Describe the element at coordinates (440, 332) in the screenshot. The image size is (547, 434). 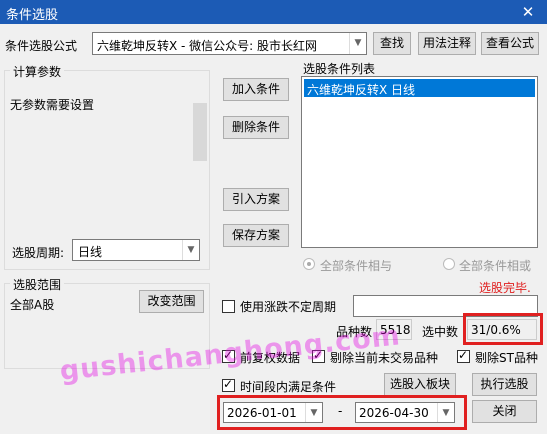
I see `selected-label: 选中数` at that location.